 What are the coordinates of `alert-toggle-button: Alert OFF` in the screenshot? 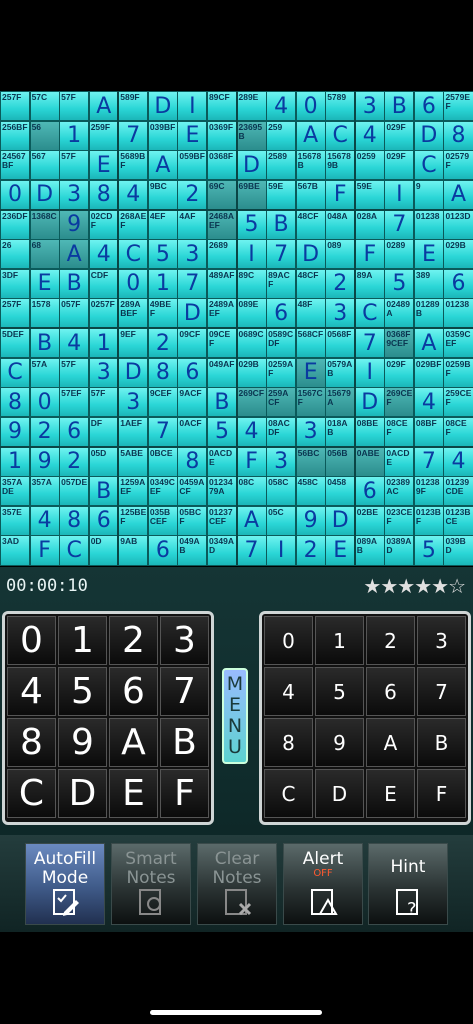 It's located at (323, 884).